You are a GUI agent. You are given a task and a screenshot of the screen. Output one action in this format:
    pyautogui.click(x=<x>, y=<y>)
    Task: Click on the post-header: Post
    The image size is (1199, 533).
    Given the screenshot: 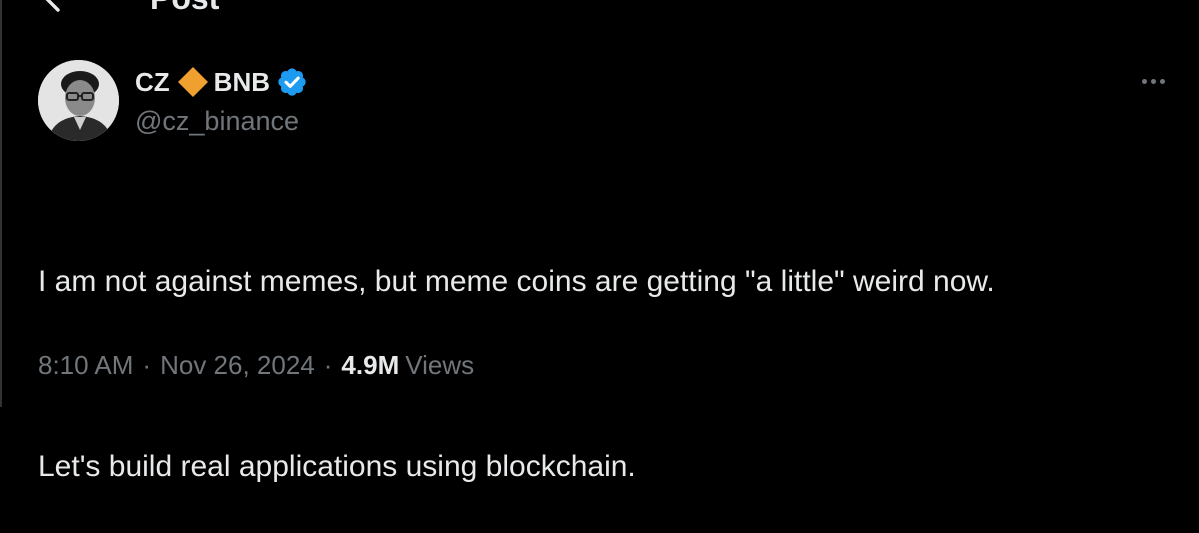 What is the action you would take?
    pyautogui.click(x=599, y=11)
    